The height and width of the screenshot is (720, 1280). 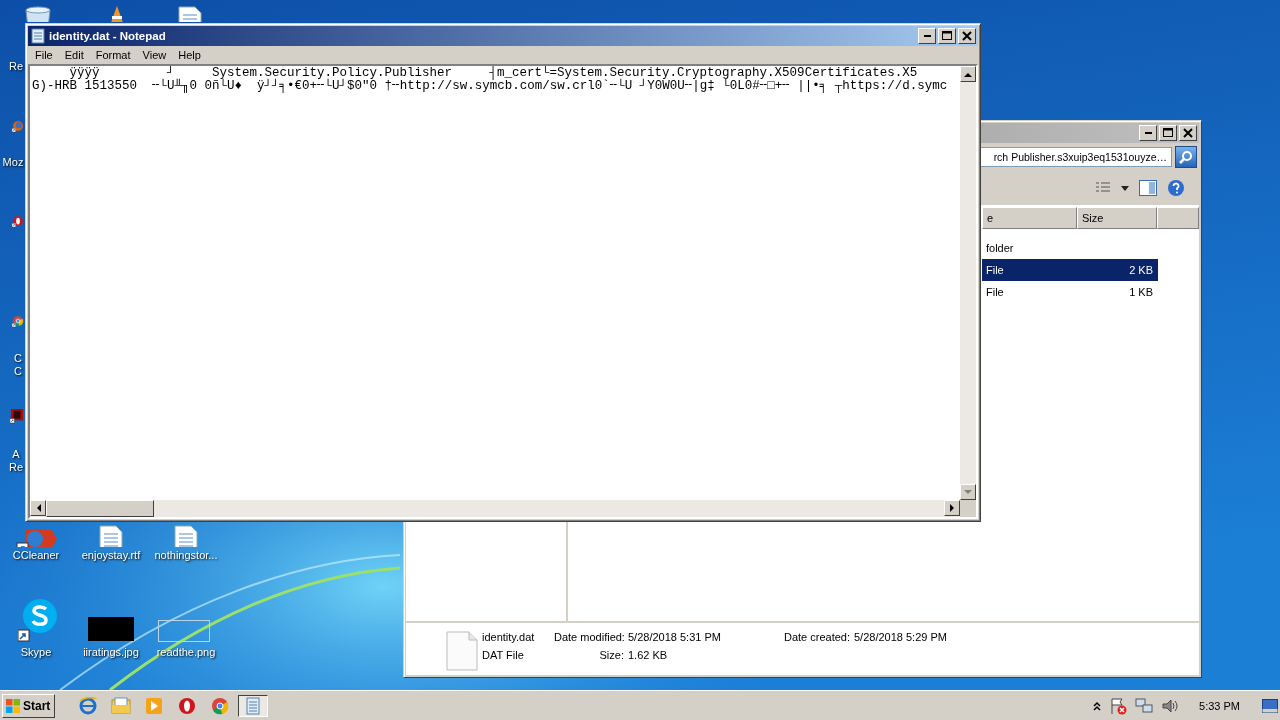 What do you see at coordinates (36, 652) in the screenshot?
I see `icon-label: Skype` at bounding box center [36, 652].